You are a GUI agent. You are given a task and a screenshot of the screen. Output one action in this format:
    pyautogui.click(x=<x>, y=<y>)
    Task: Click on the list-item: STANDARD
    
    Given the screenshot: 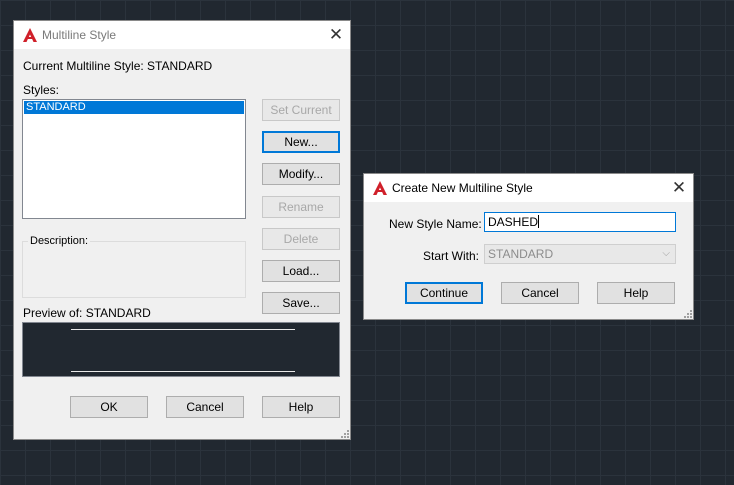 What is the action you would take?
    pyautogui.click(x=134, y=107)
    